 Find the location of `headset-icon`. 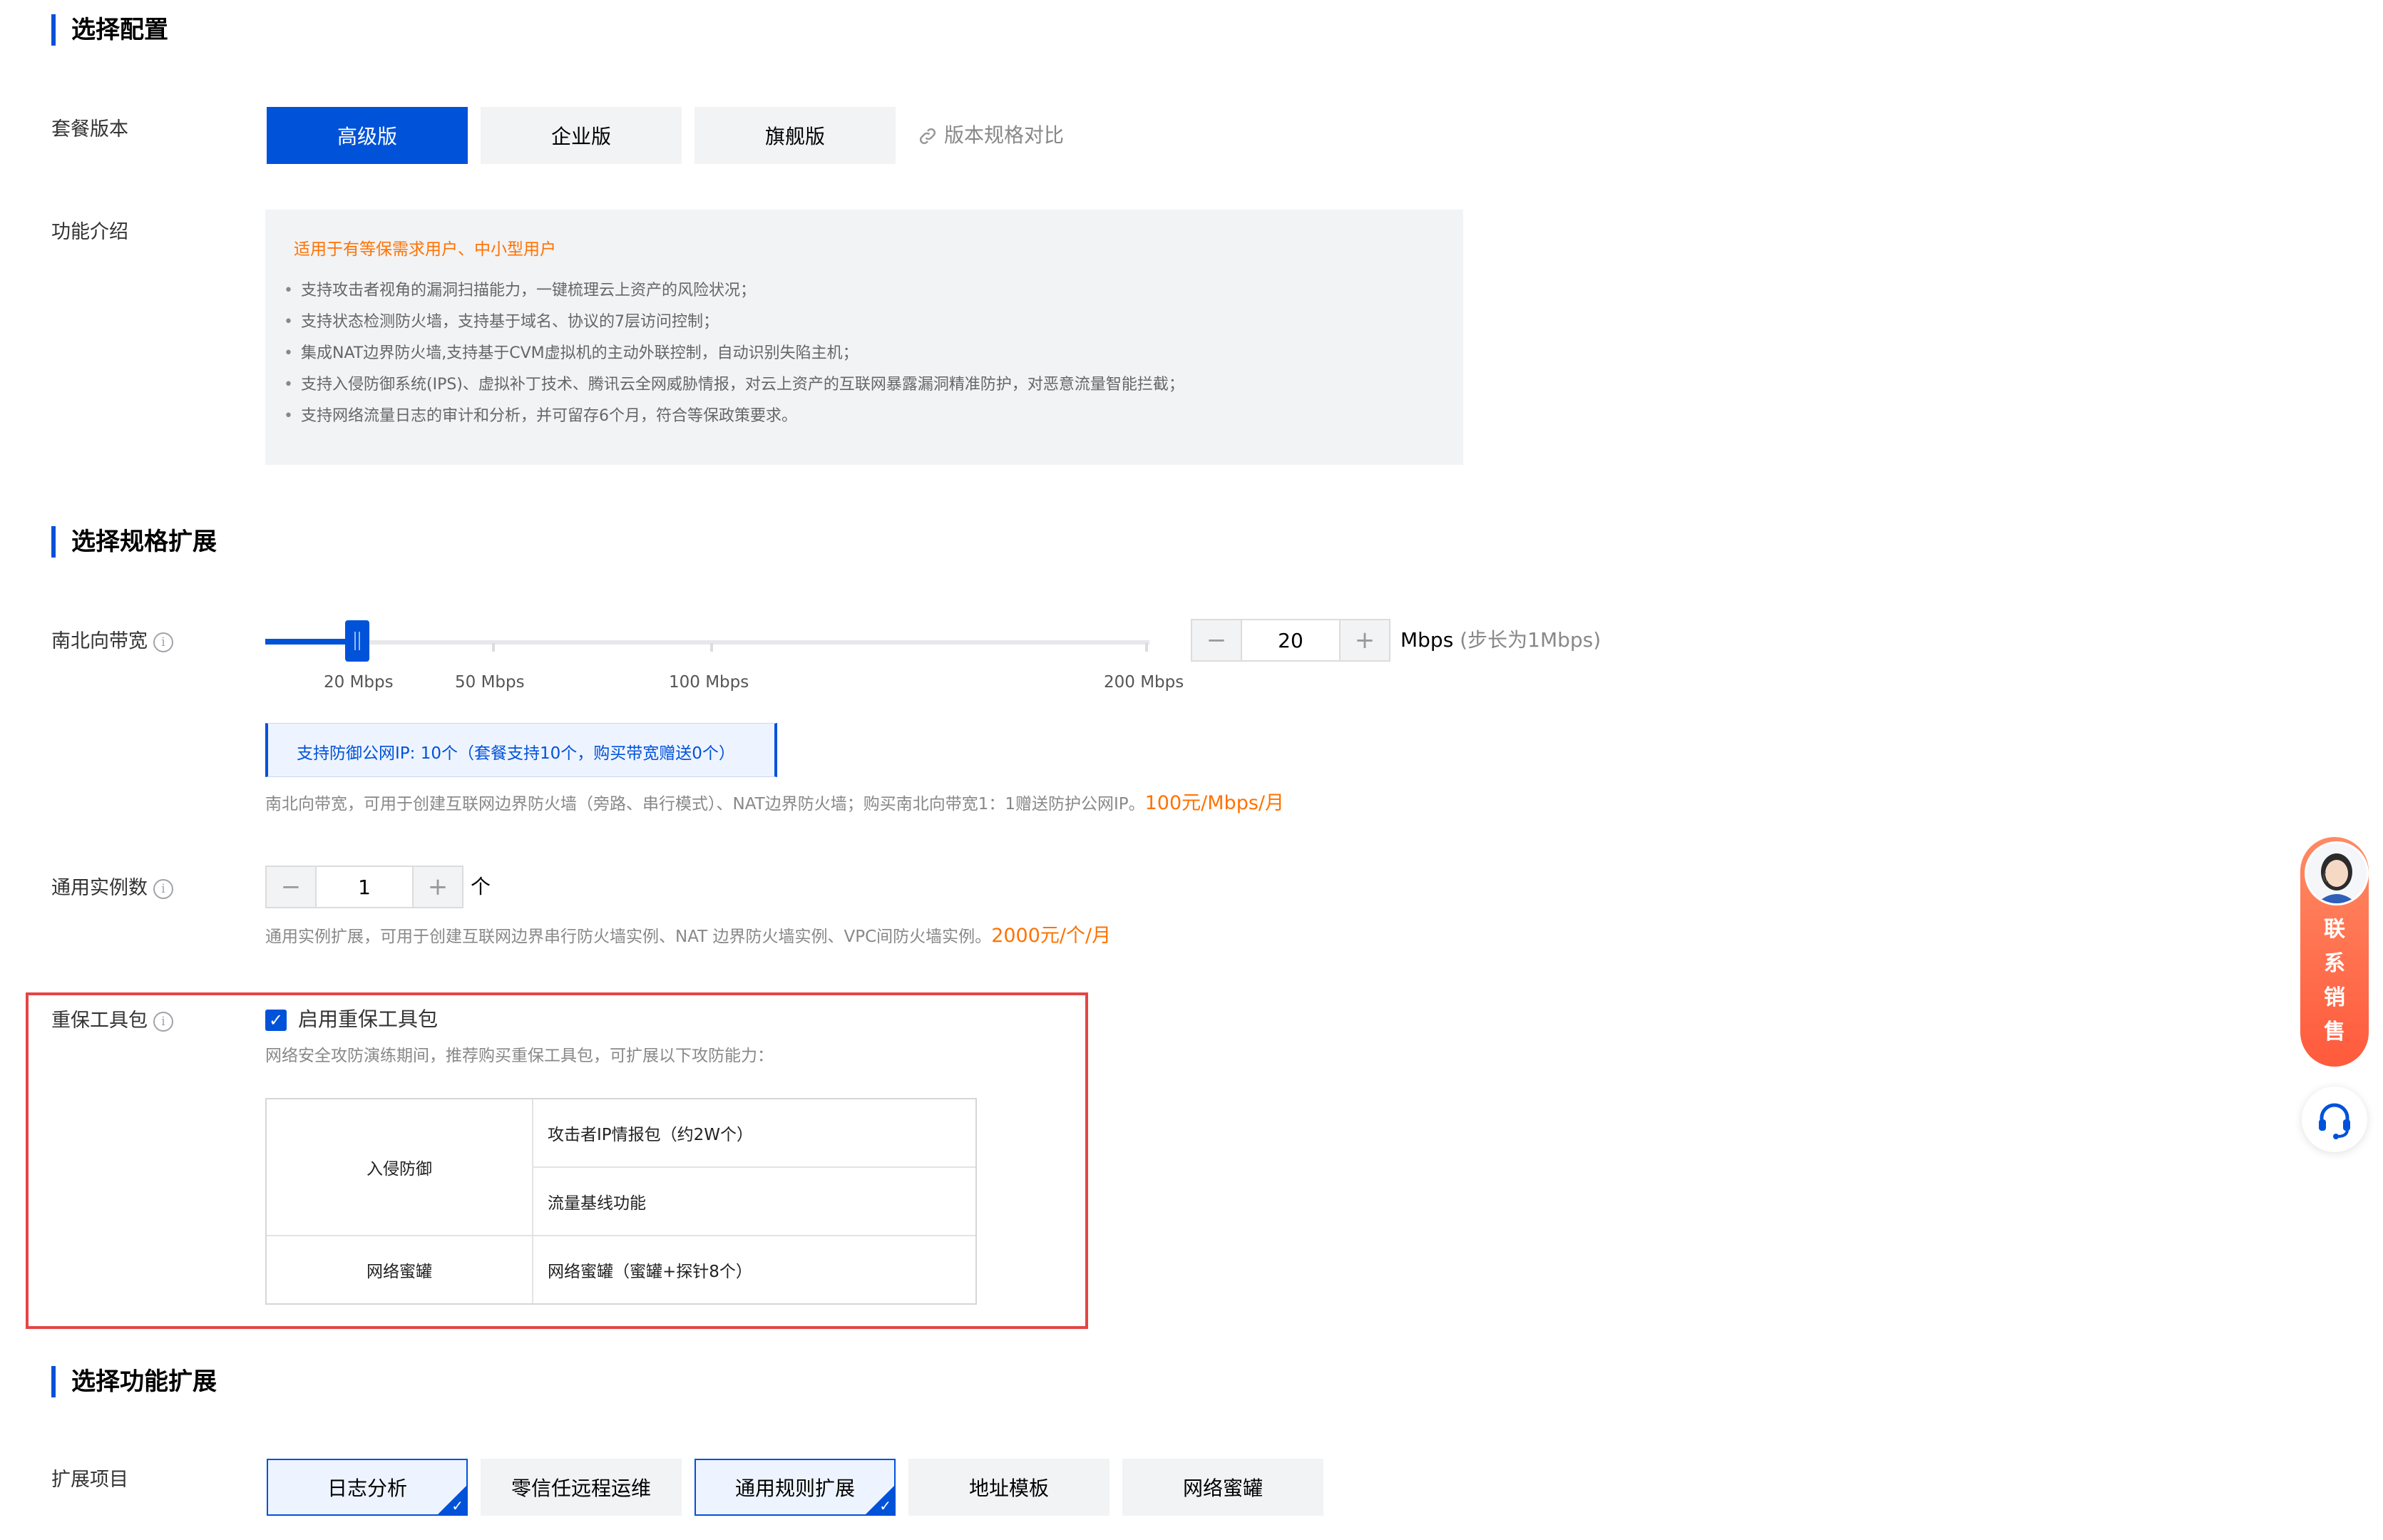

headset-icon is located at coordinates (2334, 1121).